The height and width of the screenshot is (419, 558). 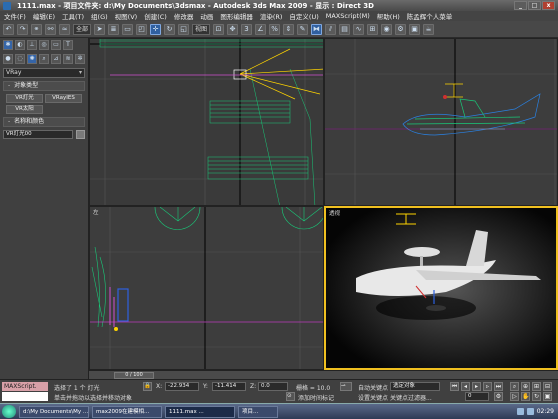 I want to click on geometry-icon: ●, so click(x=8, y=59).